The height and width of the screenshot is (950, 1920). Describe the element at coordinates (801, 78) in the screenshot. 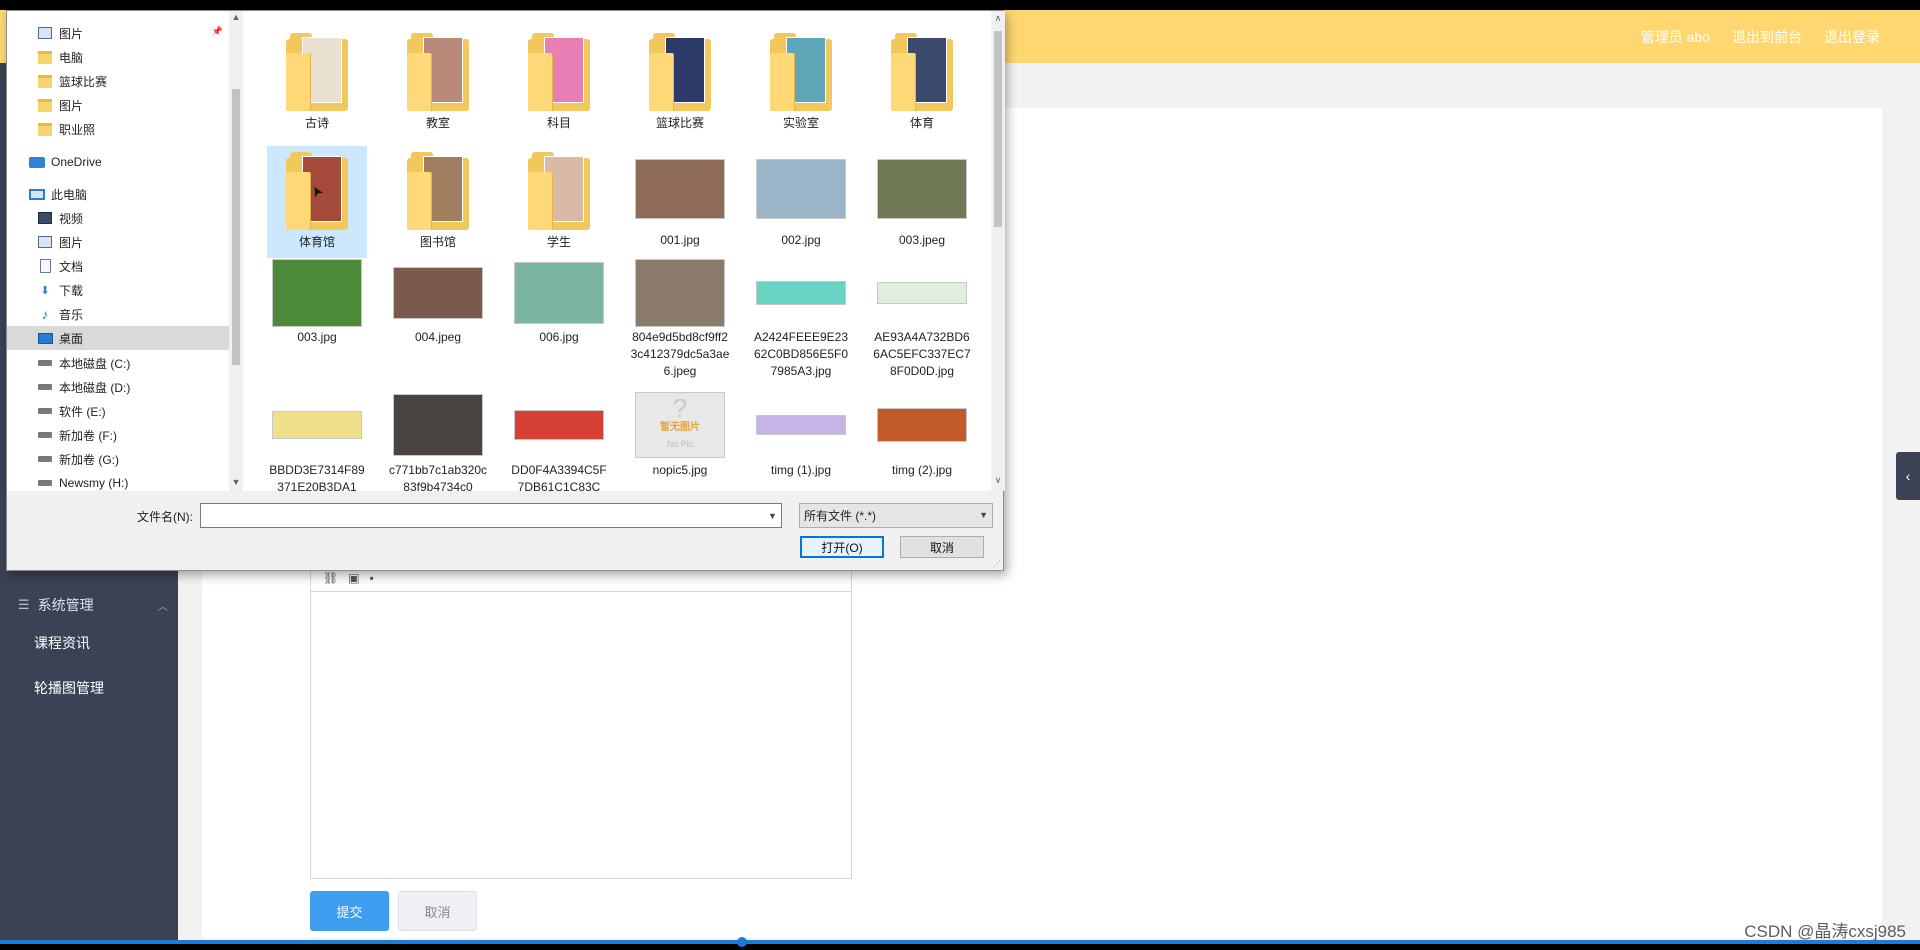

I see `folder-item: 实验室` at that location.